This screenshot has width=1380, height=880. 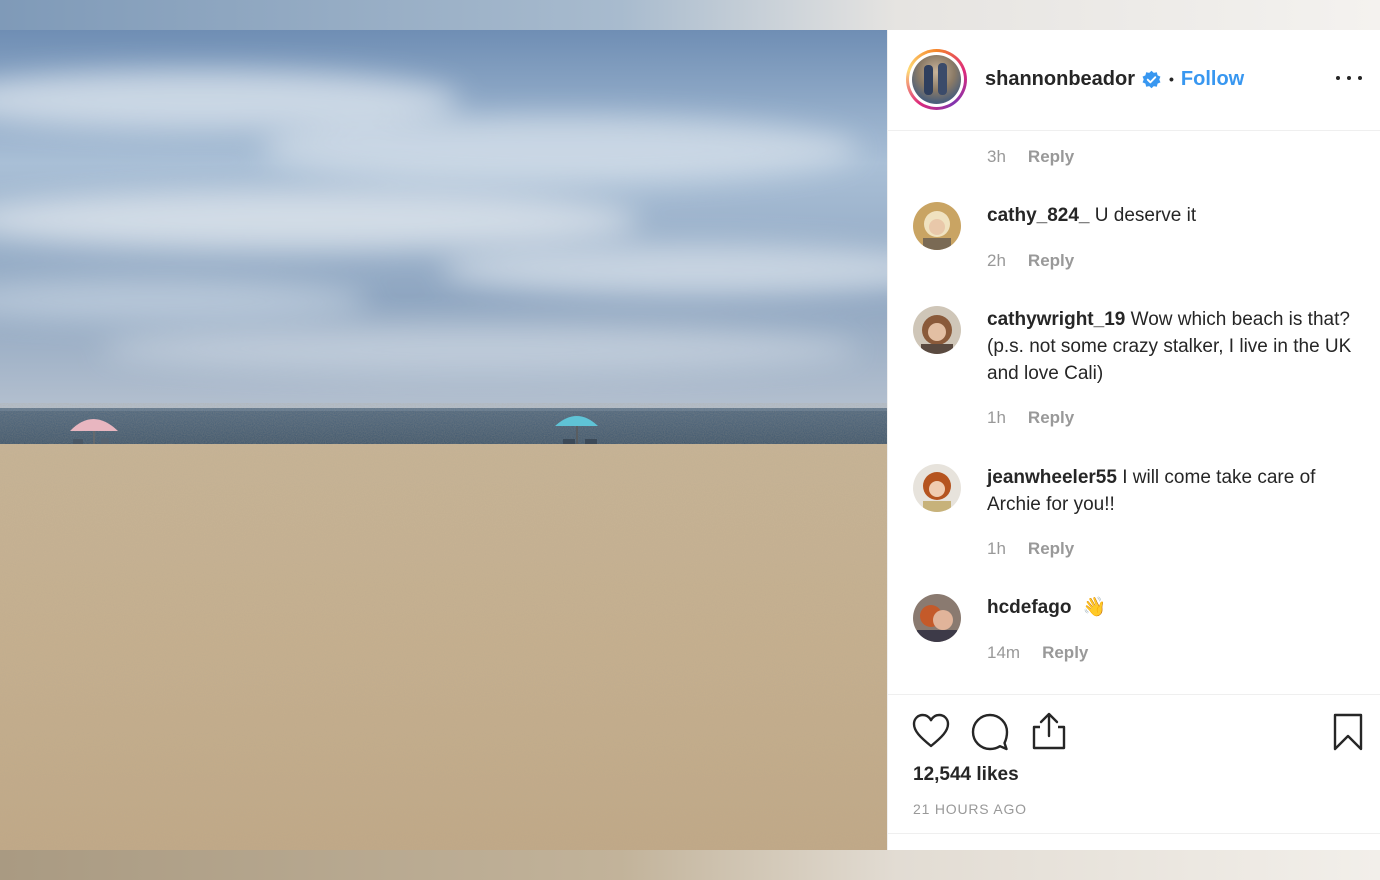 What do you see at coordinates (966, 775) in the screenshot?
I see `likes-count: 12,544 likes` at bounding box center [966, 775].